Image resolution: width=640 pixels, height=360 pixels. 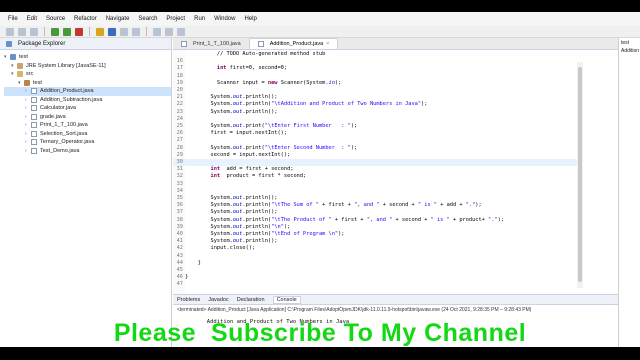 What do you see at coordinates (87, 134) in the screenshot?
I see `tree-item: › Selection_Sort.java` at bounding box center [87, 134].